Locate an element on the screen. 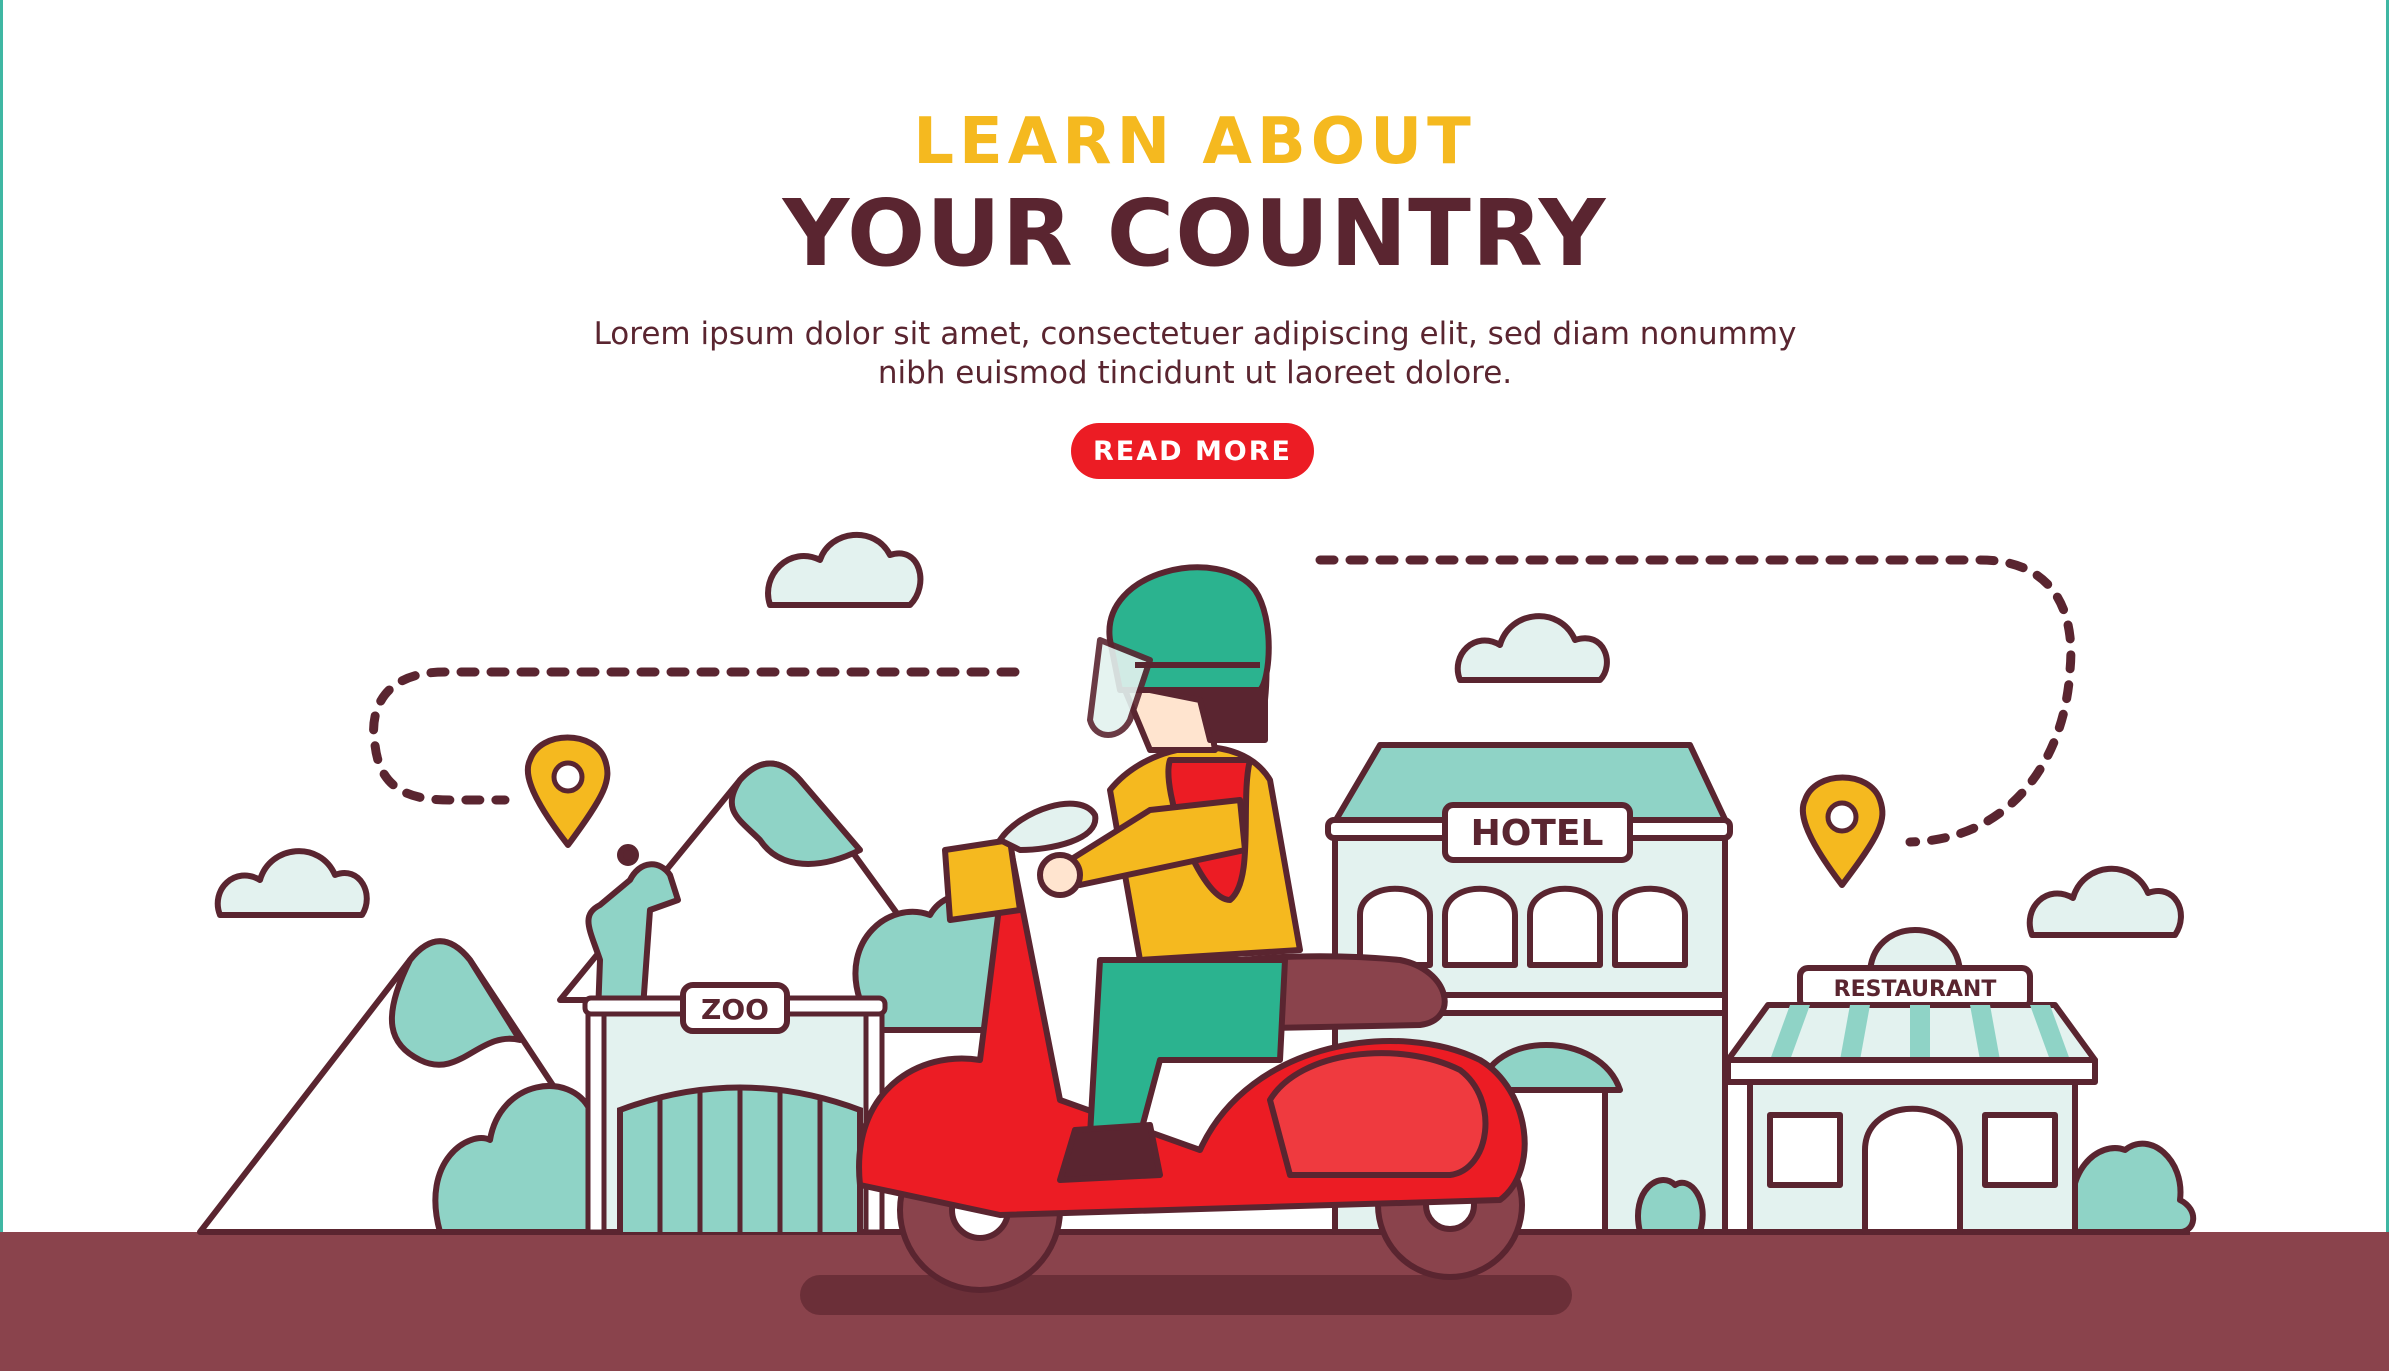 The image size is (2389, 1371). hotel-sign-label: HOTEL is located at coordinates (1537, 833).